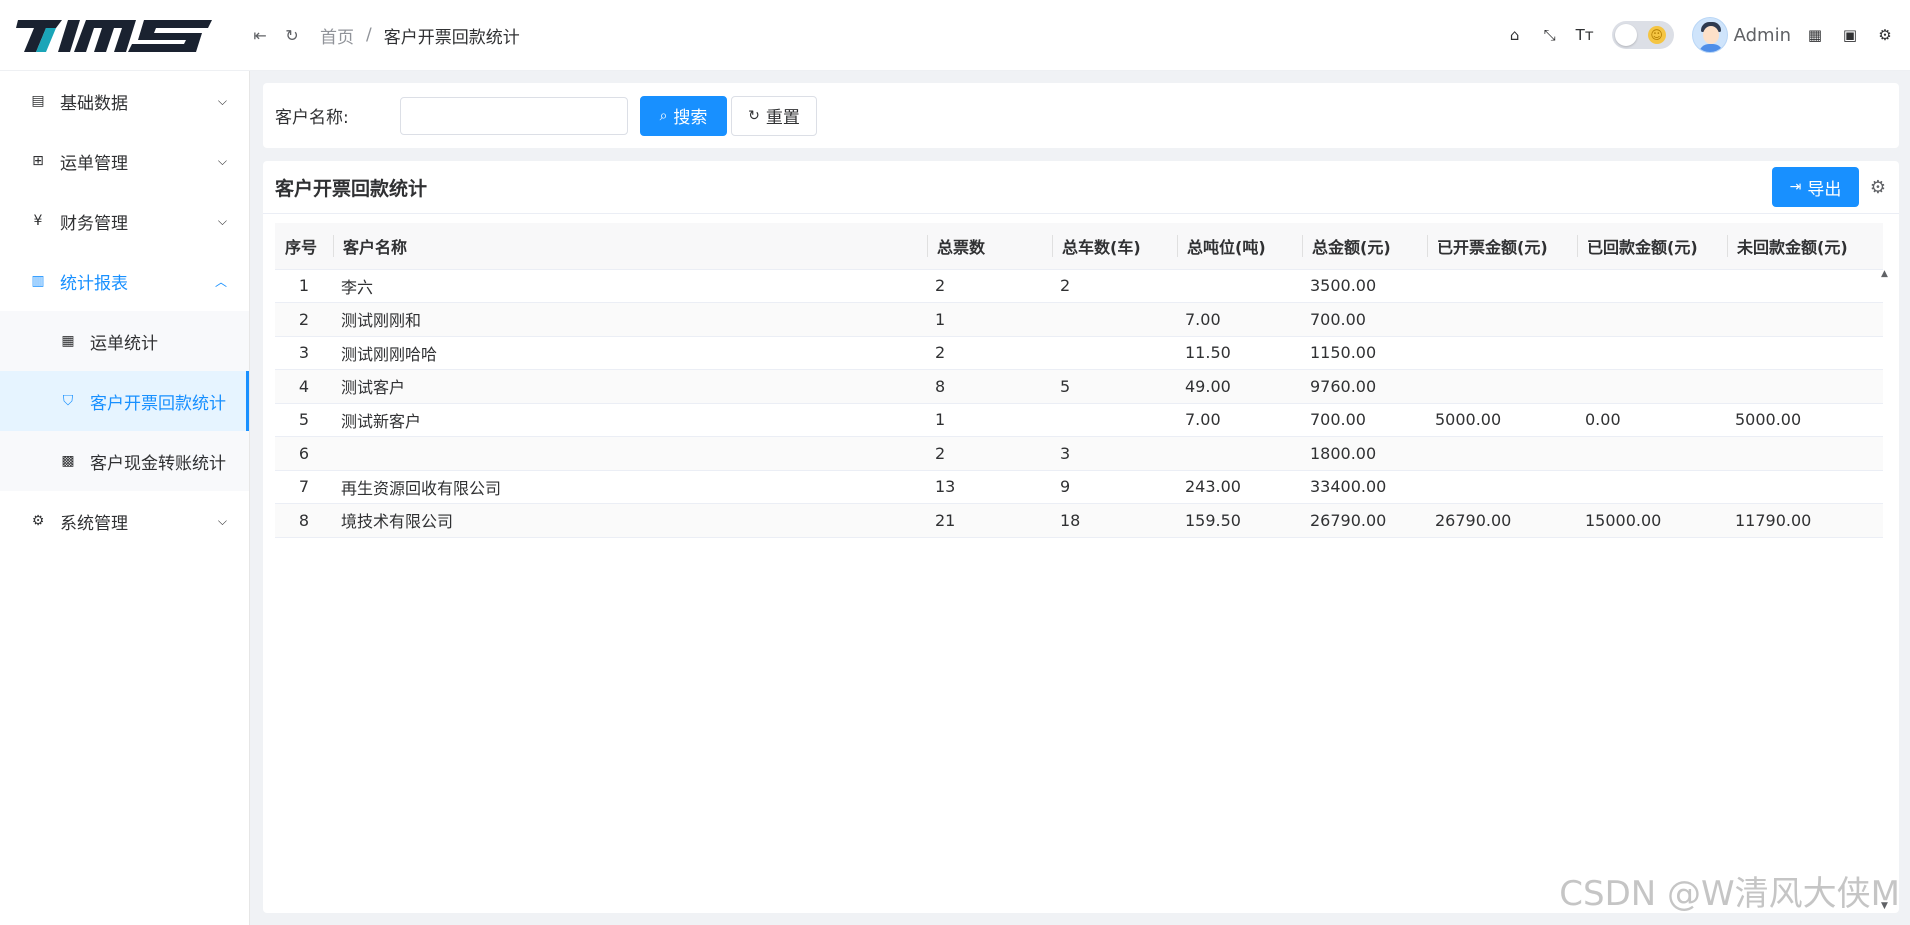 The width and height of the screenshot is (1910, 925). What do you see at coordinates (989, 246) in the screenshot?
I see `column-header: 总票数` at bounding box center [989, 246].